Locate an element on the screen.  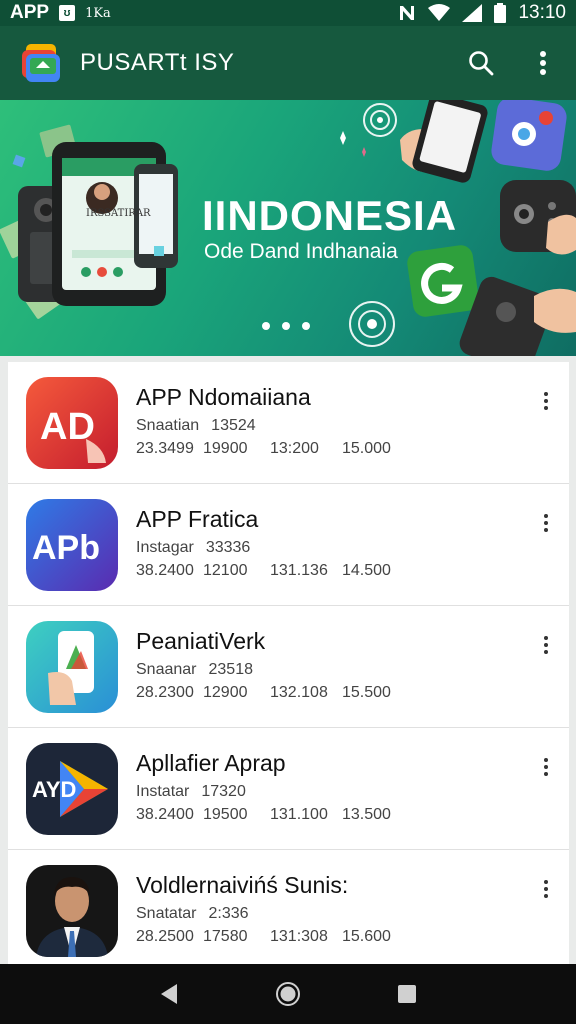
search-icon is located at coordinates (481, 63).